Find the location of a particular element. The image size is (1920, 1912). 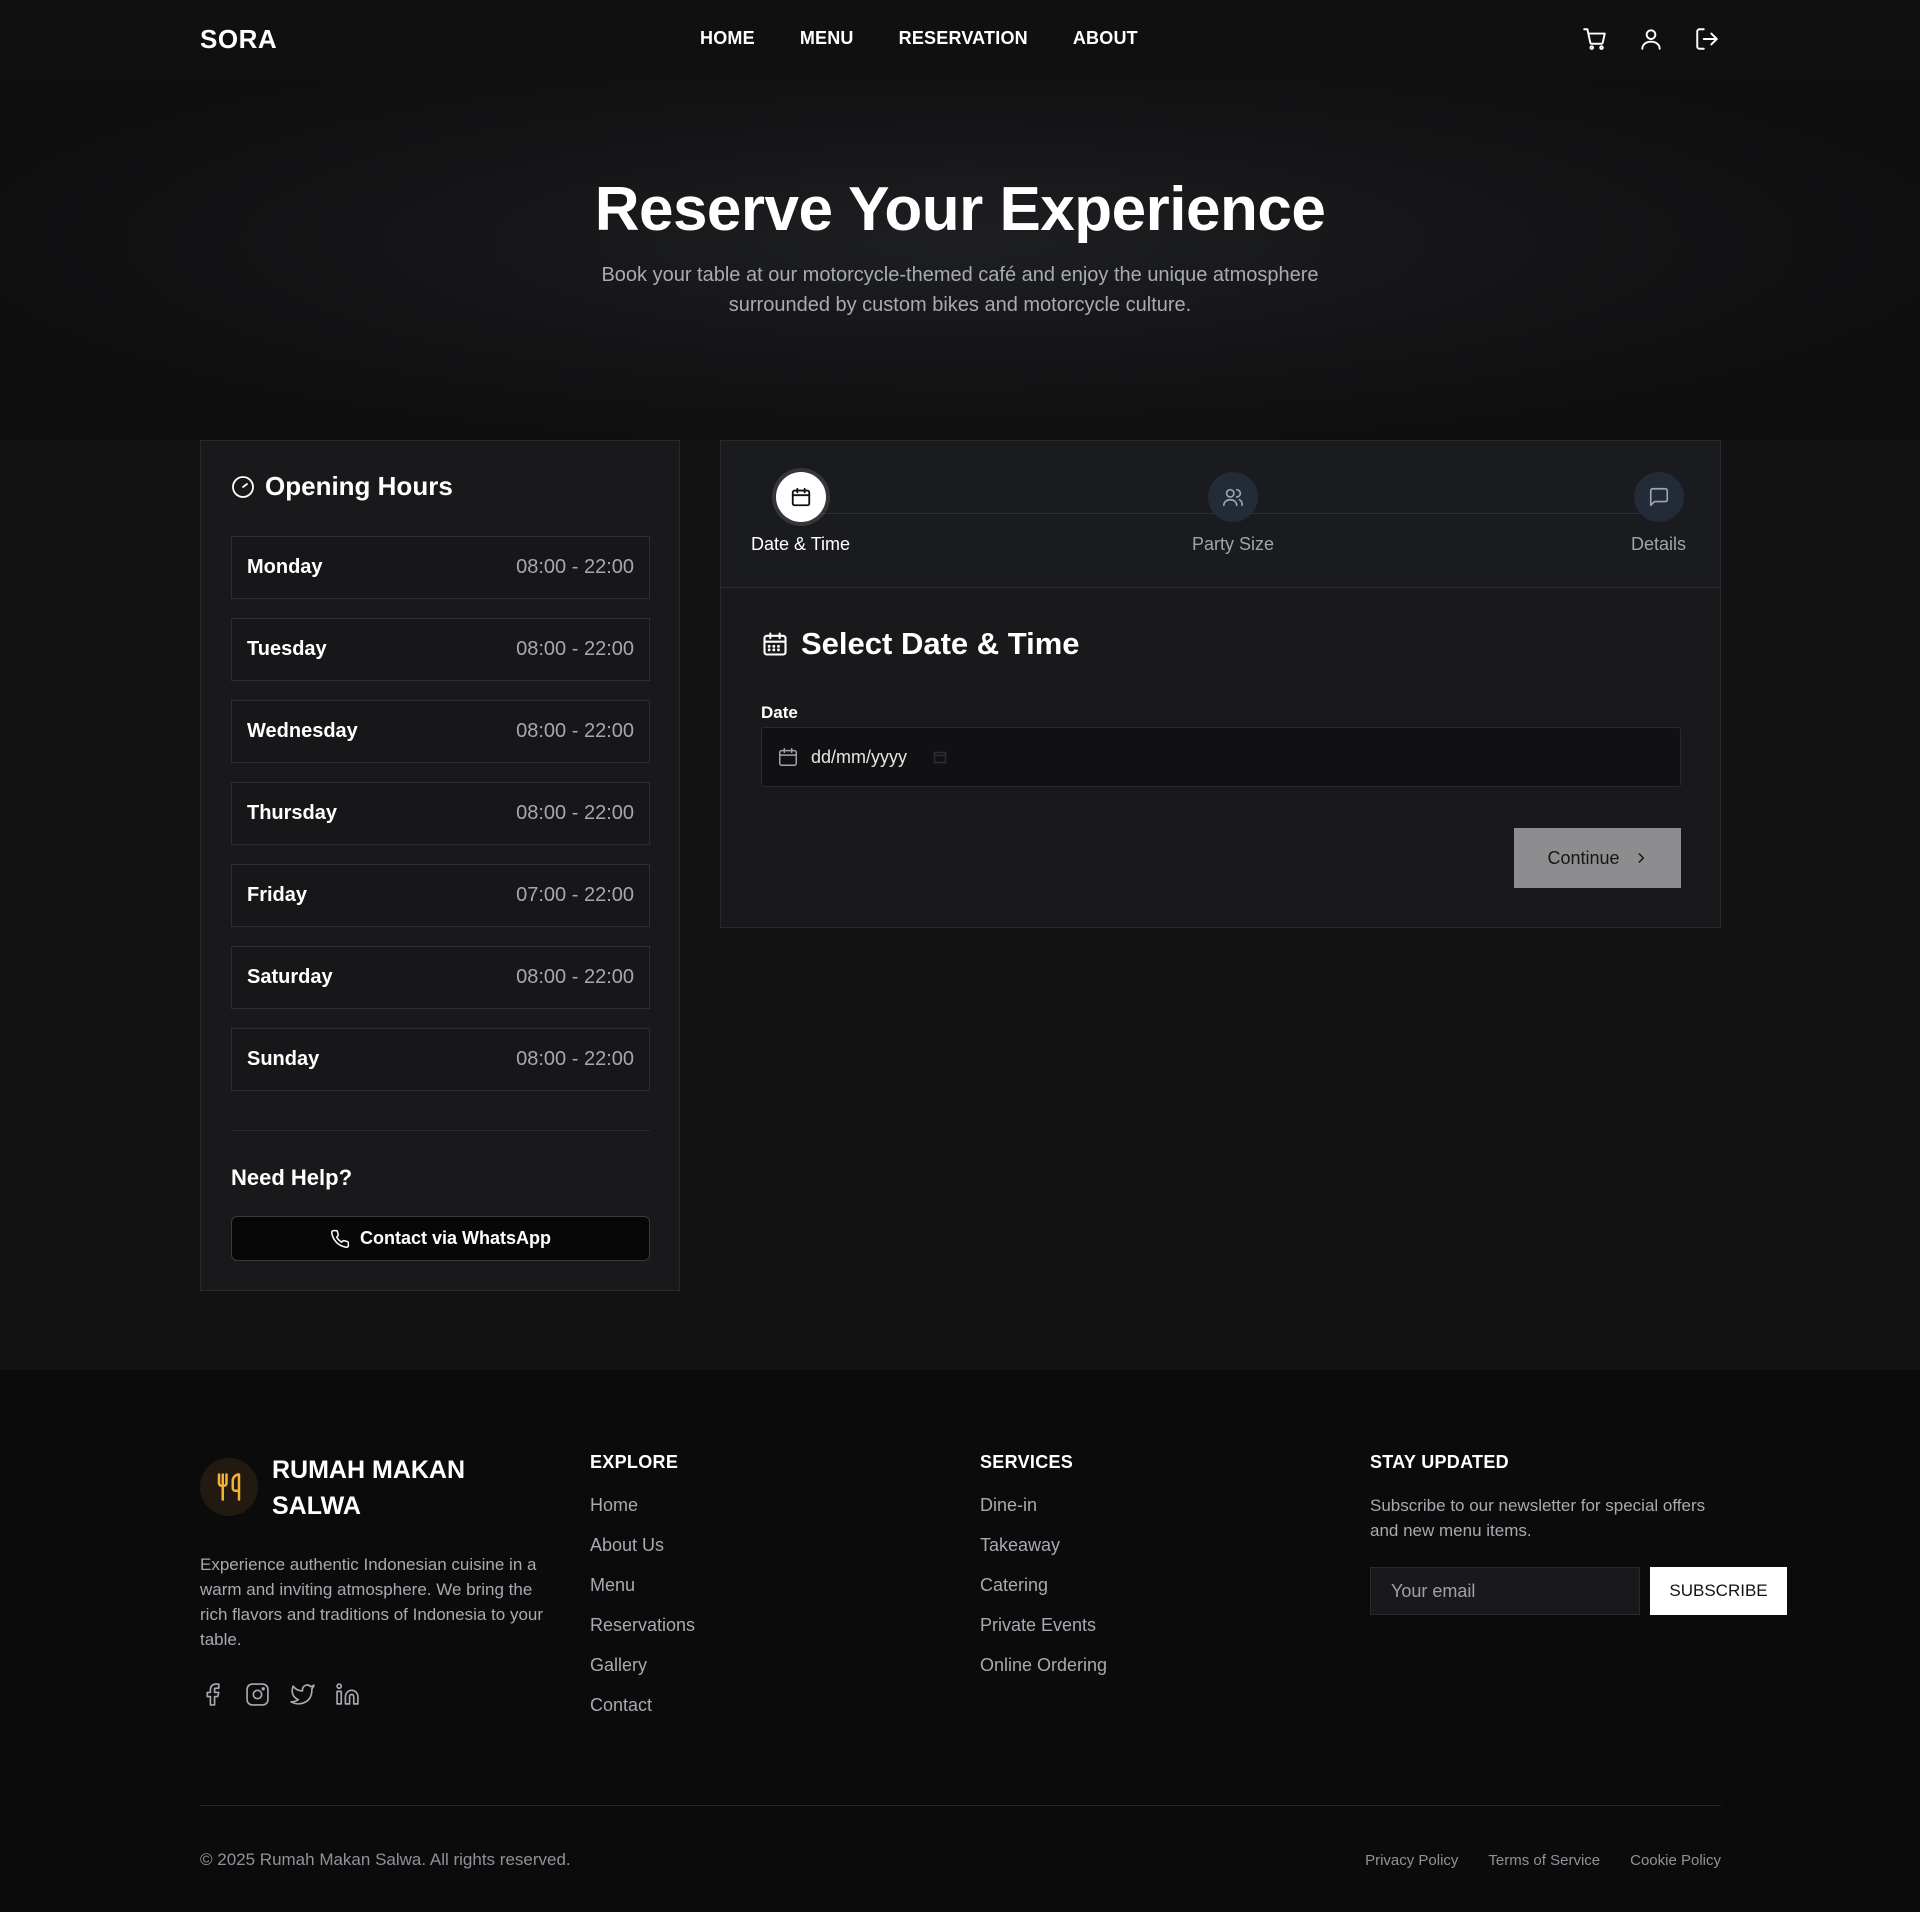

clock-icon is located at coordinates (243, 487).